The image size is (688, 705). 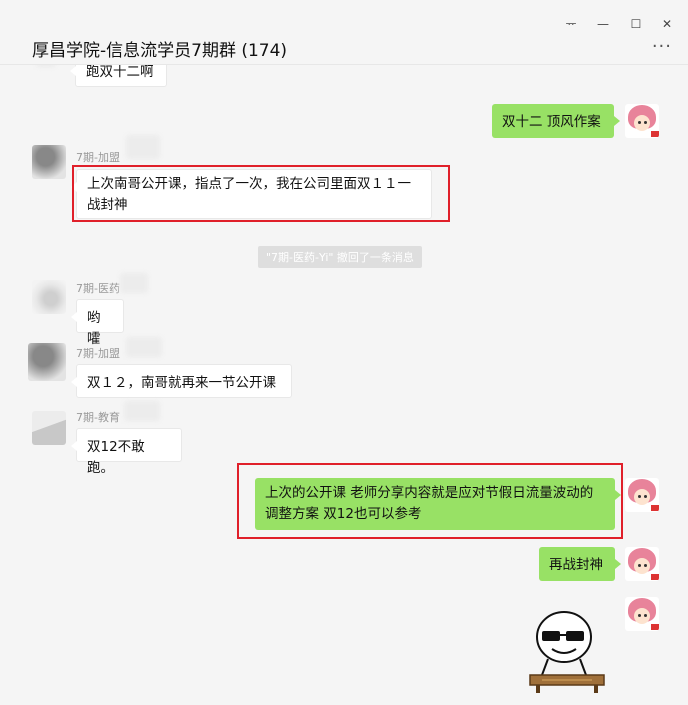 I want to click on message-text: 哟嚯, so click(x=94, y=328).